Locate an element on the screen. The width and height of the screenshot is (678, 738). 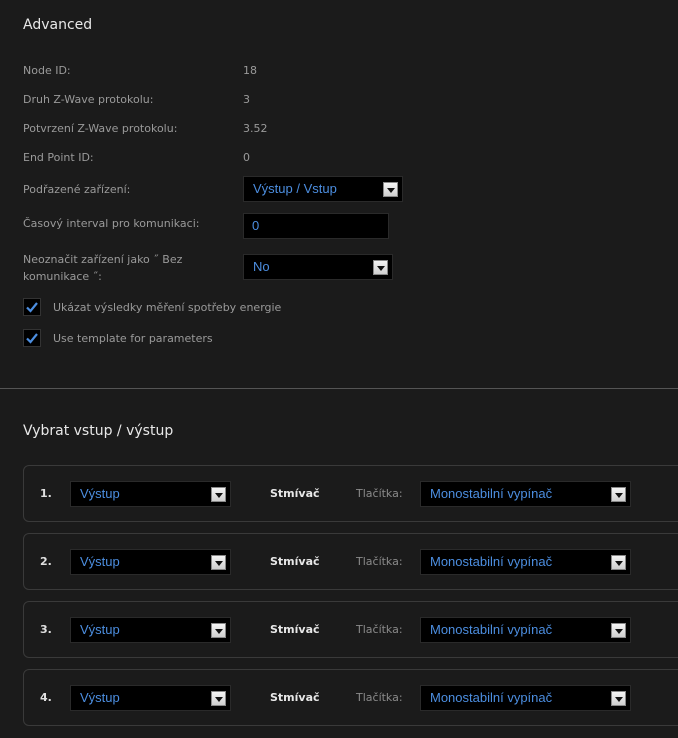
io-row-number: 3. is located at coordinates (46, 629).